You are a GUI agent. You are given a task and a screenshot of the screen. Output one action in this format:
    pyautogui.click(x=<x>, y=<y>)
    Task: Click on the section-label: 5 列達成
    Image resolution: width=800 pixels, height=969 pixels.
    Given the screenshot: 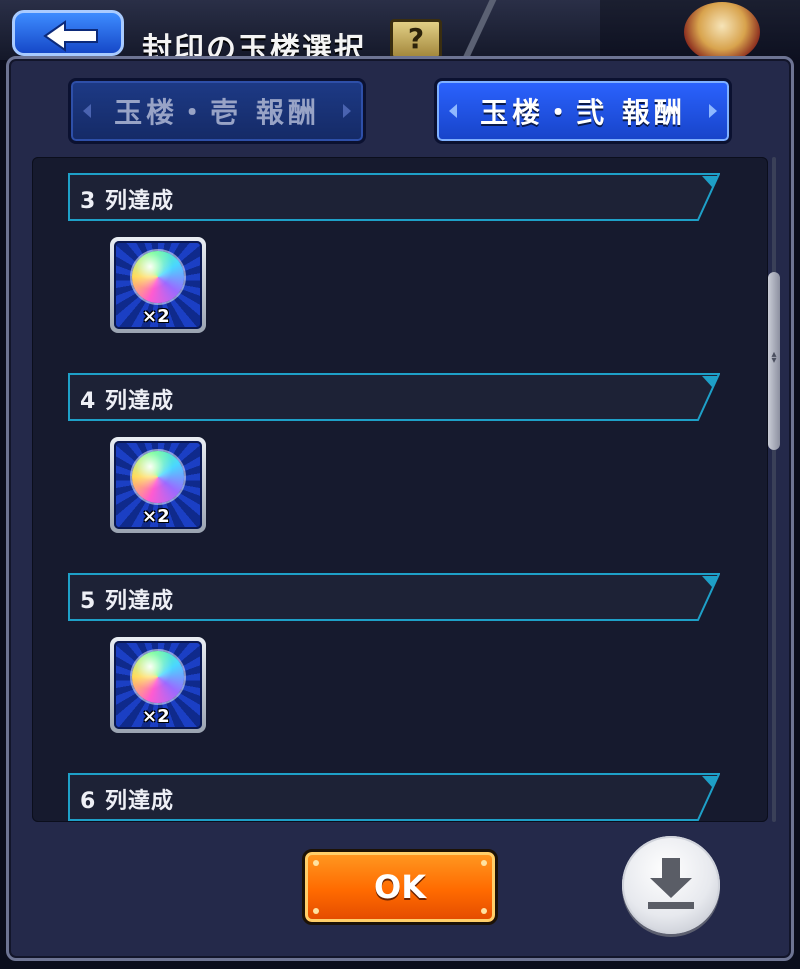 What is the action you would take?
    pyautogui.click(x=127, y=601)
    